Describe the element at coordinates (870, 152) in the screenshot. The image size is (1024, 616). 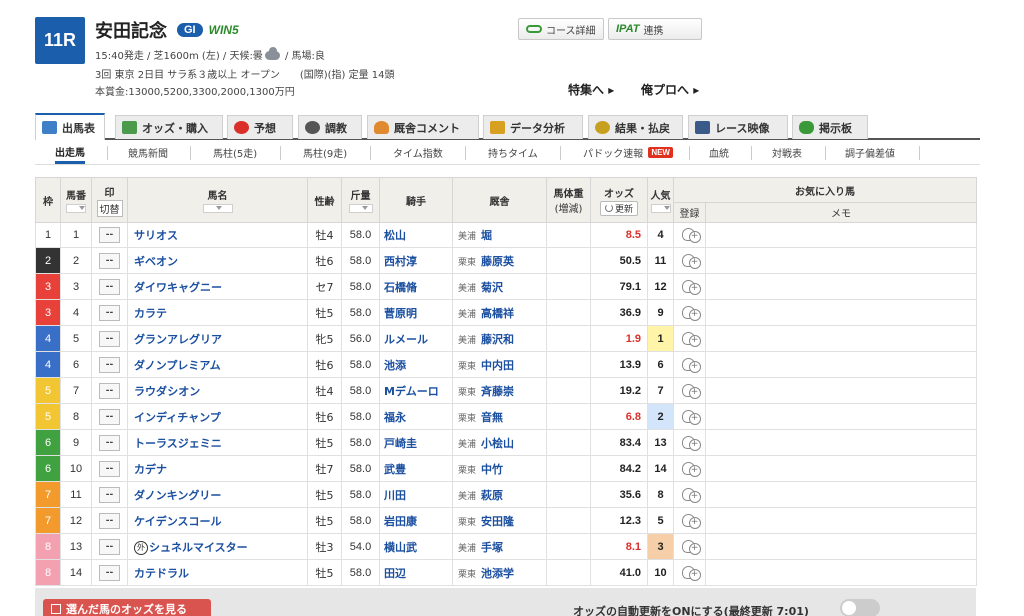
I see `subtab-choushi: 調子偏差値` at that location.